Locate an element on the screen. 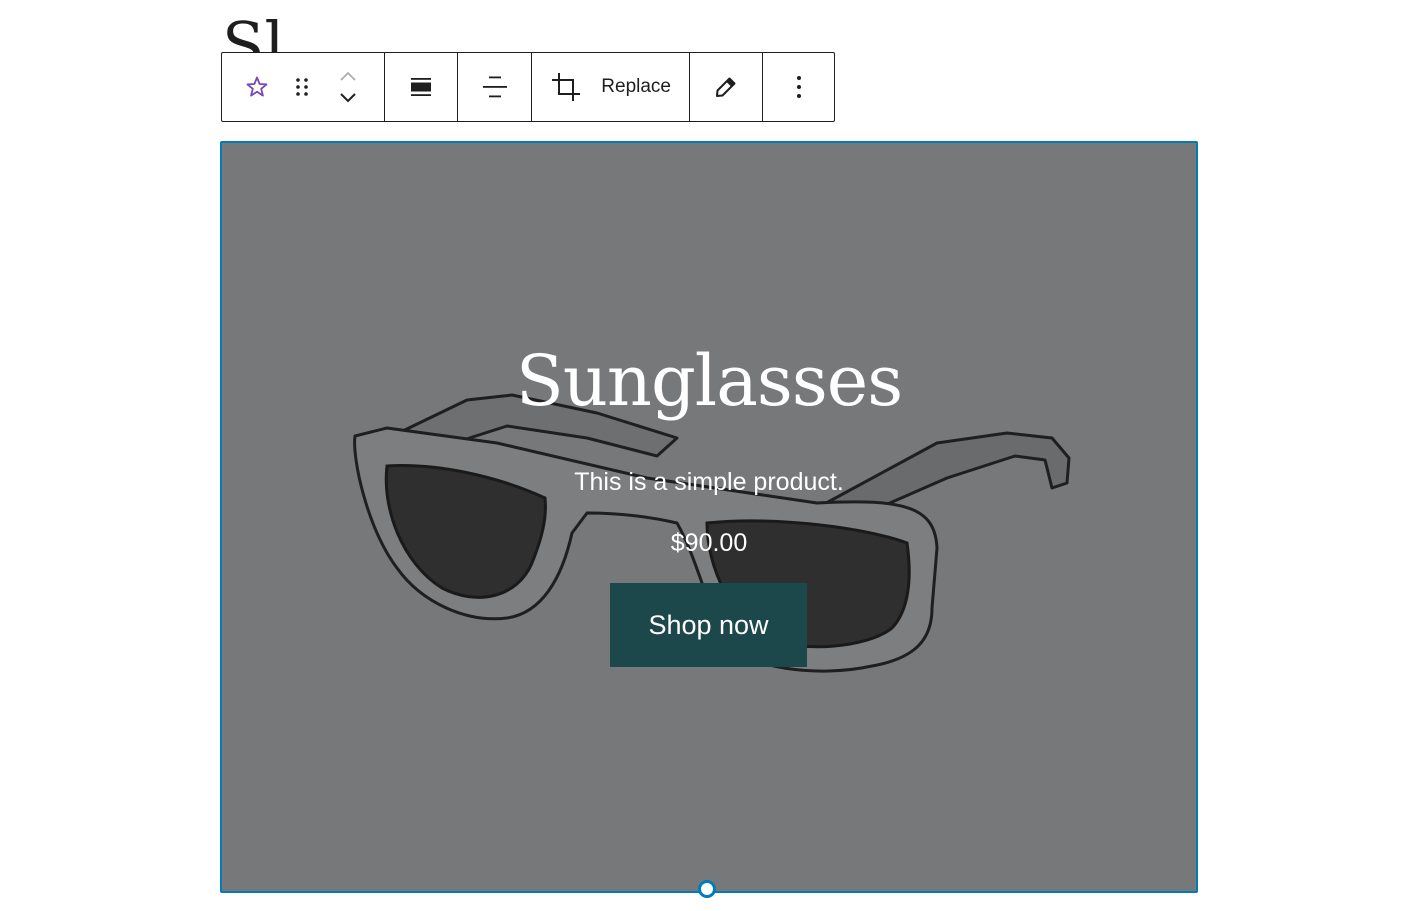  edit-group is located at coordinates (726, 87).